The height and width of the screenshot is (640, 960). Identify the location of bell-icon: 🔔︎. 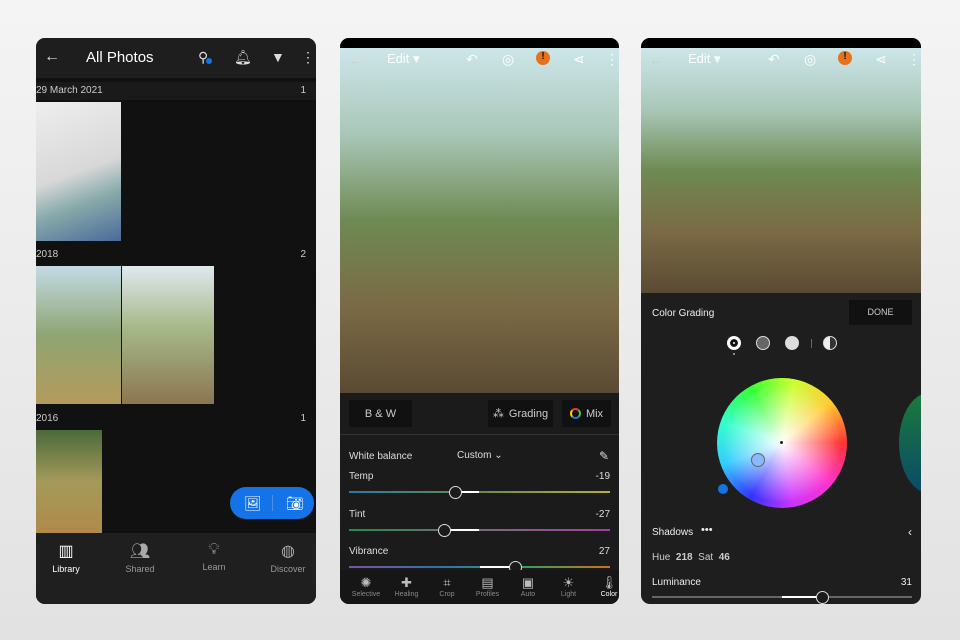
(243, 57).